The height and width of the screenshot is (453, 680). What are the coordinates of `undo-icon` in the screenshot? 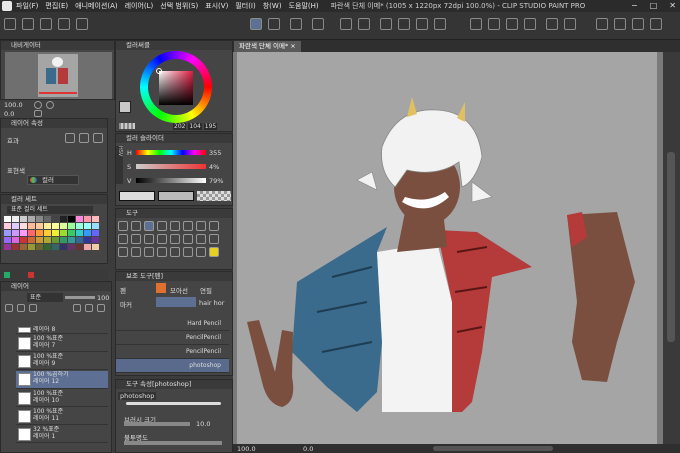 It's located at (64, 24).